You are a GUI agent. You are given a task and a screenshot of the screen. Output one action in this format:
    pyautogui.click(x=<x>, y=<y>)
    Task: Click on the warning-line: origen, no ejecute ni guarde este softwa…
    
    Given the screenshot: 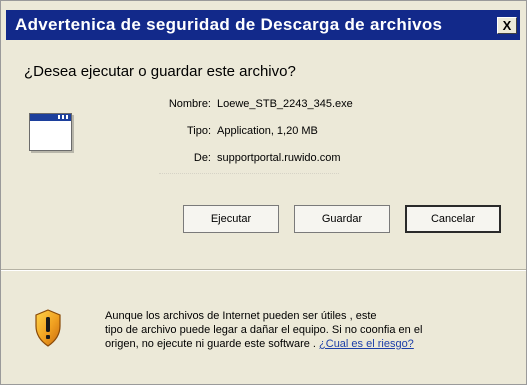 What is the action you would take?
    pyautogui.click(x=270, y=344)
    